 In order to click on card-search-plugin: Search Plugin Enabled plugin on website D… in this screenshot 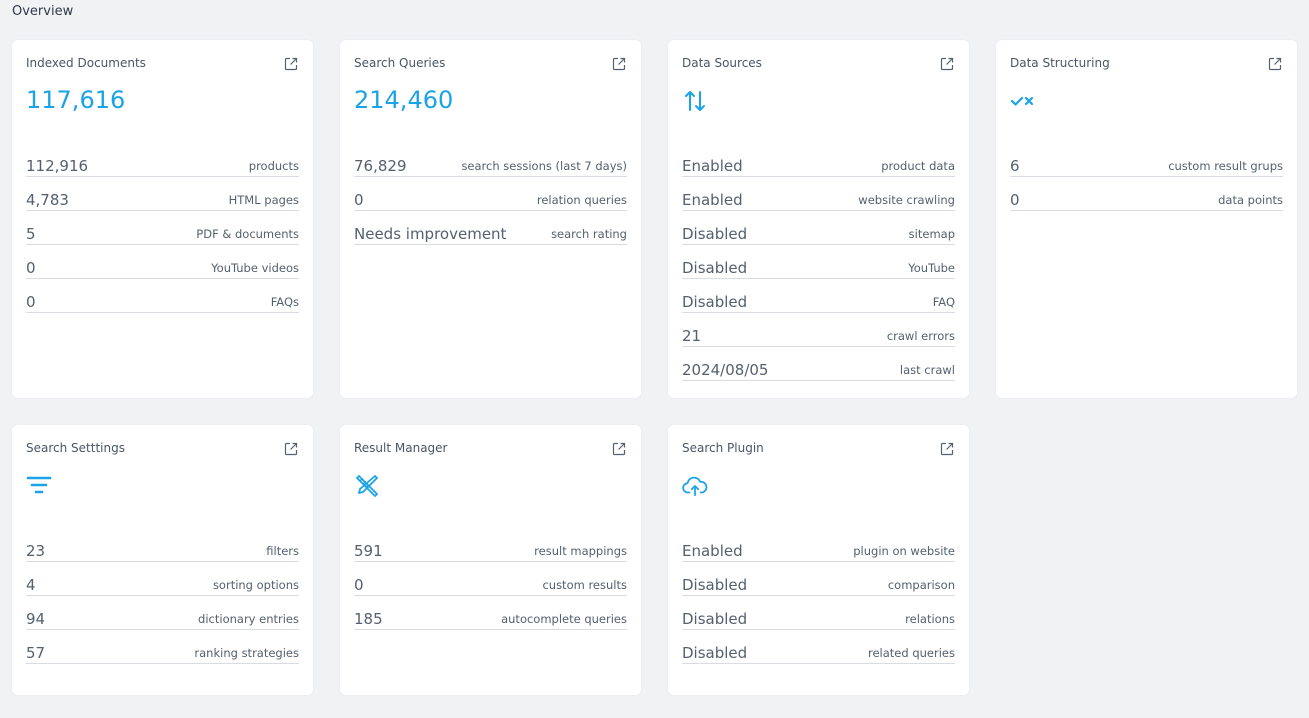, I will do `click(818, 560)`.